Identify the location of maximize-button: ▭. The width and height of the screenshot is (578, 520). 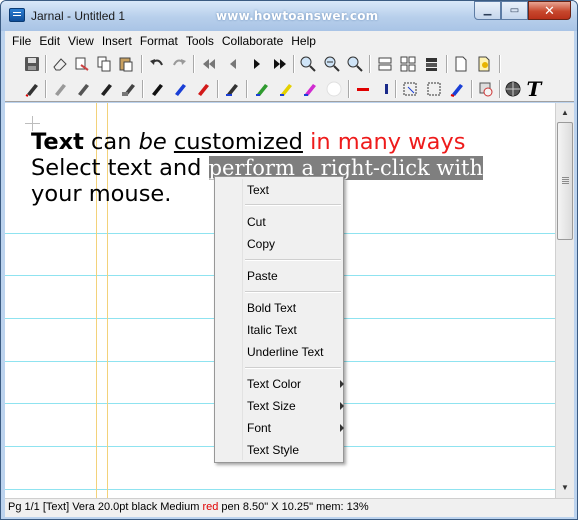
(514, 10).